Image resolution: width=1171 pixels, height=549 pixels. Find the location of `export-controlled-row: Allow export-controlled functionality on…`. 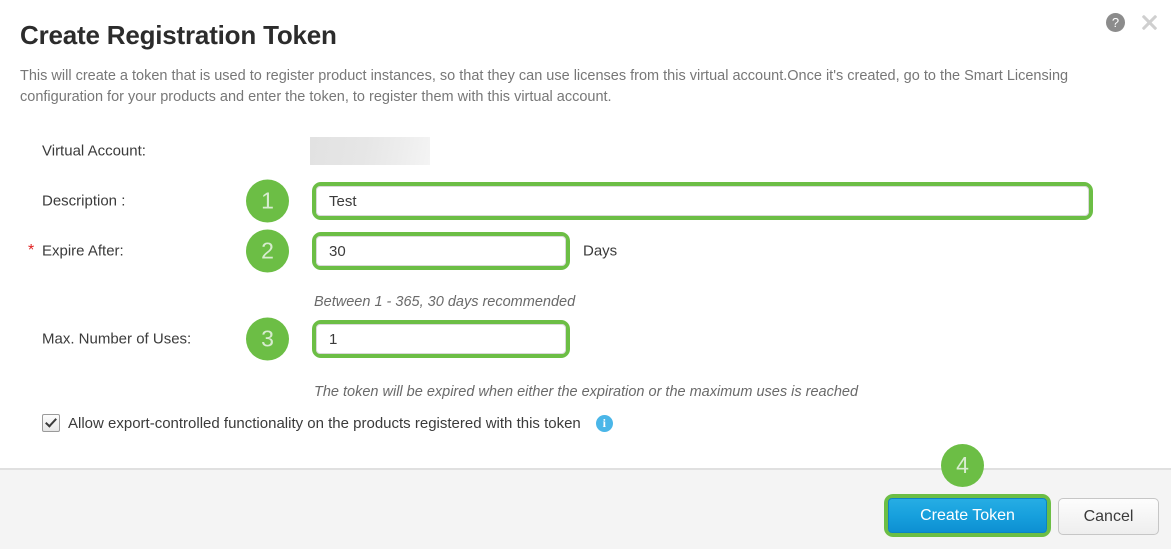

export-controlled-row: Allow export-controlled functionality on… is located at coordinates (327, 423).